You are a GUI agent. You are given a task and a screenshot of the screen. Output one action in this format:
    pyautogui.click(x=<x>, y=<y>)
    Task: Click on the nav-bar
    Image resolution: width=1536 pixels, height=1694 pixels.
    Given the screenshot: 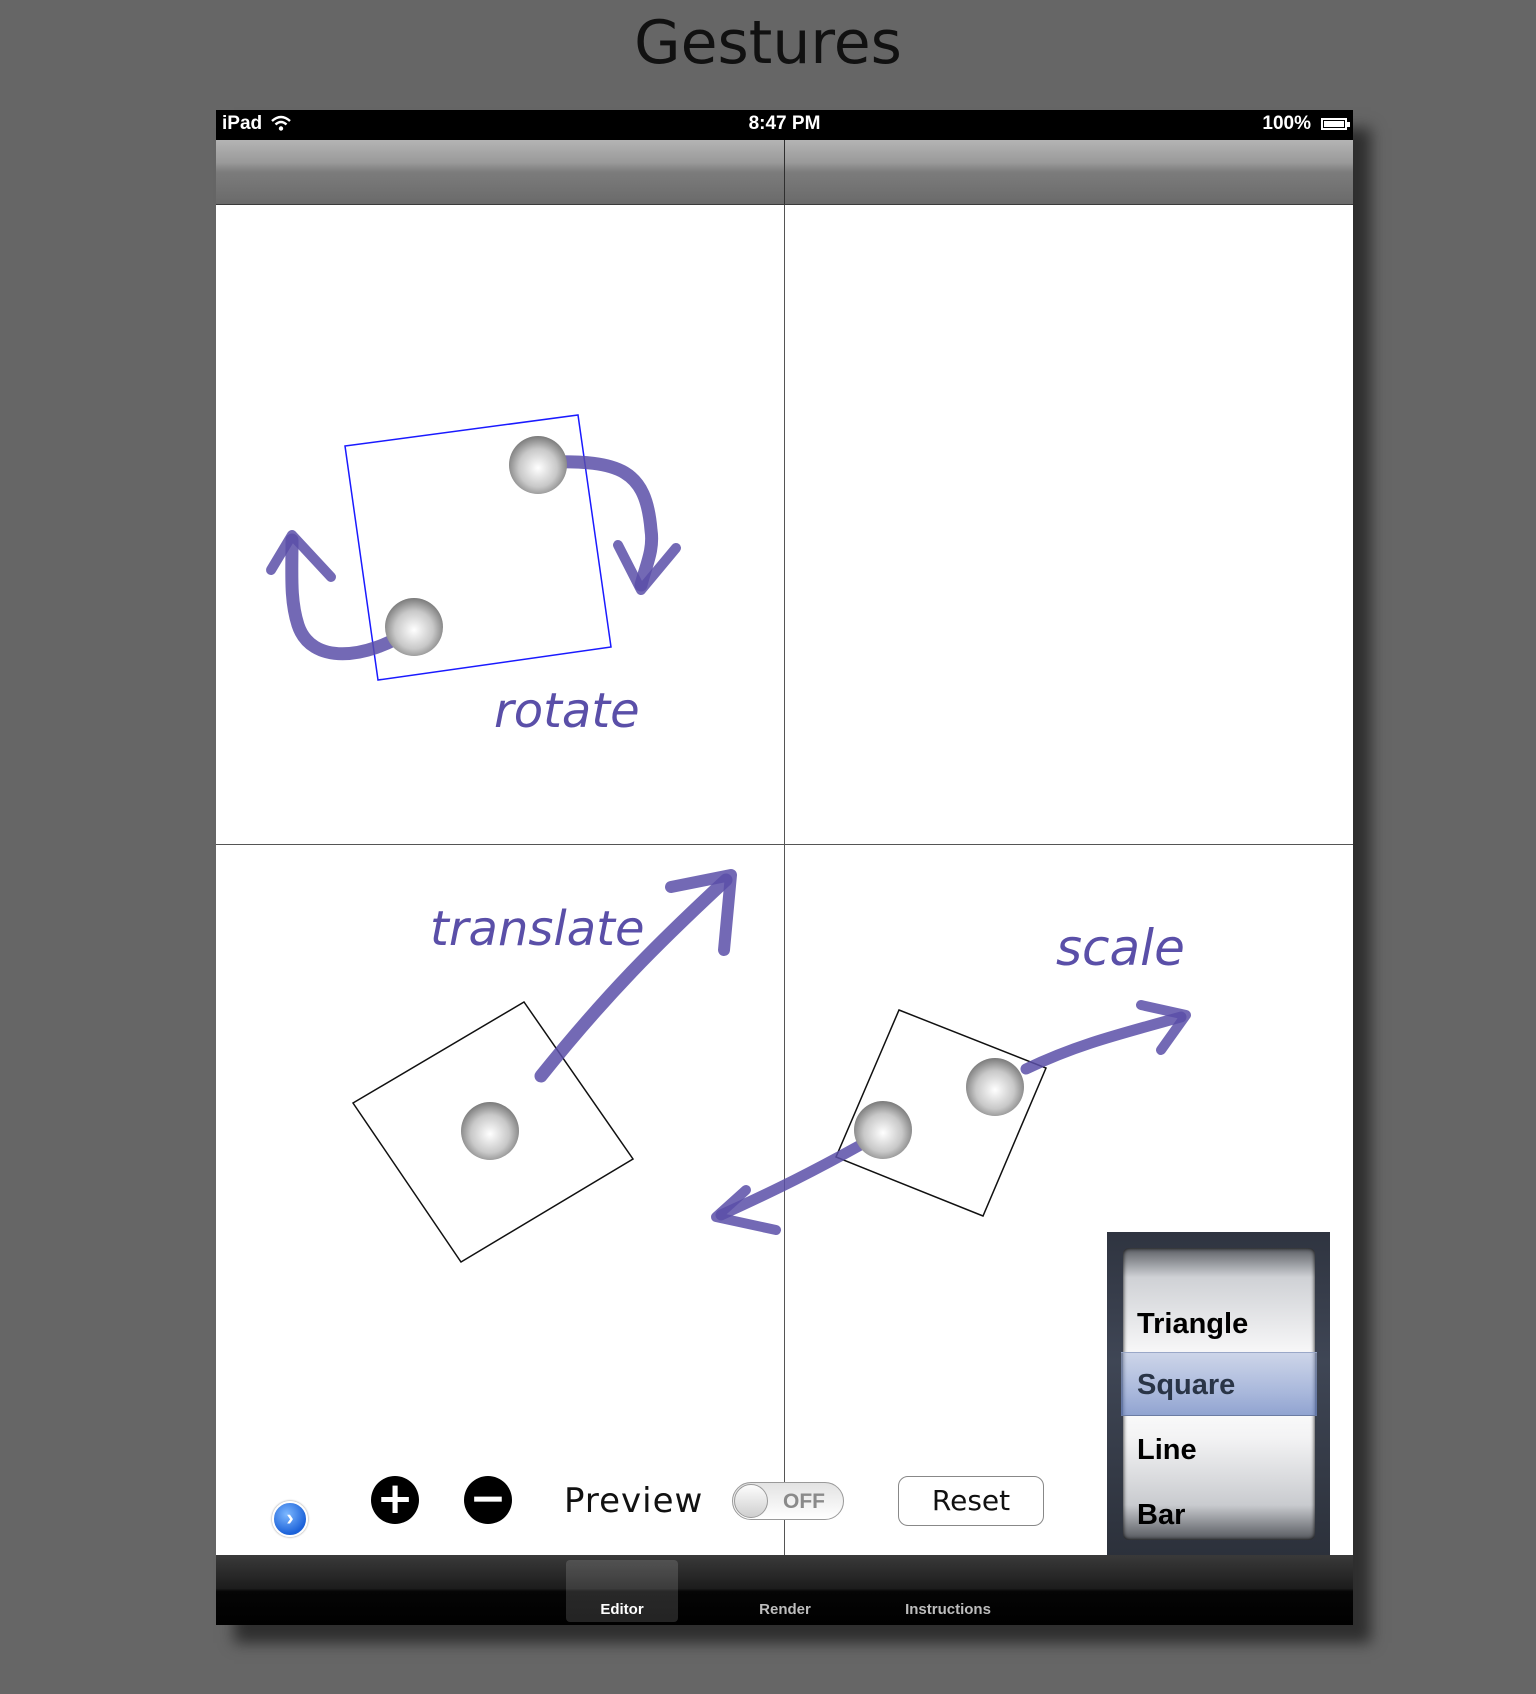 What is the action you would take?
    pyautogui.click(x=784, y=172)
    